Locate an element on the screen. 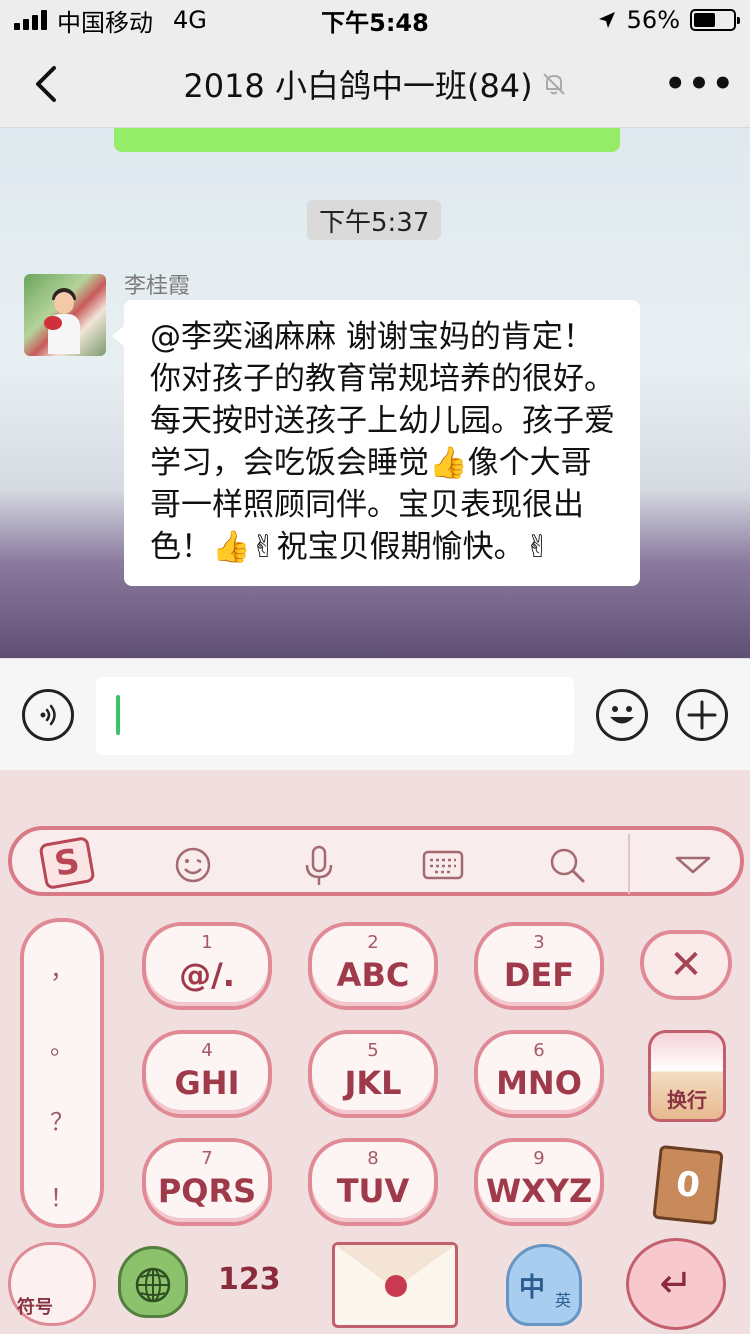 The height and width of the screenshot is (1334, 750). emoji-button is located at coordinates (622, 715).